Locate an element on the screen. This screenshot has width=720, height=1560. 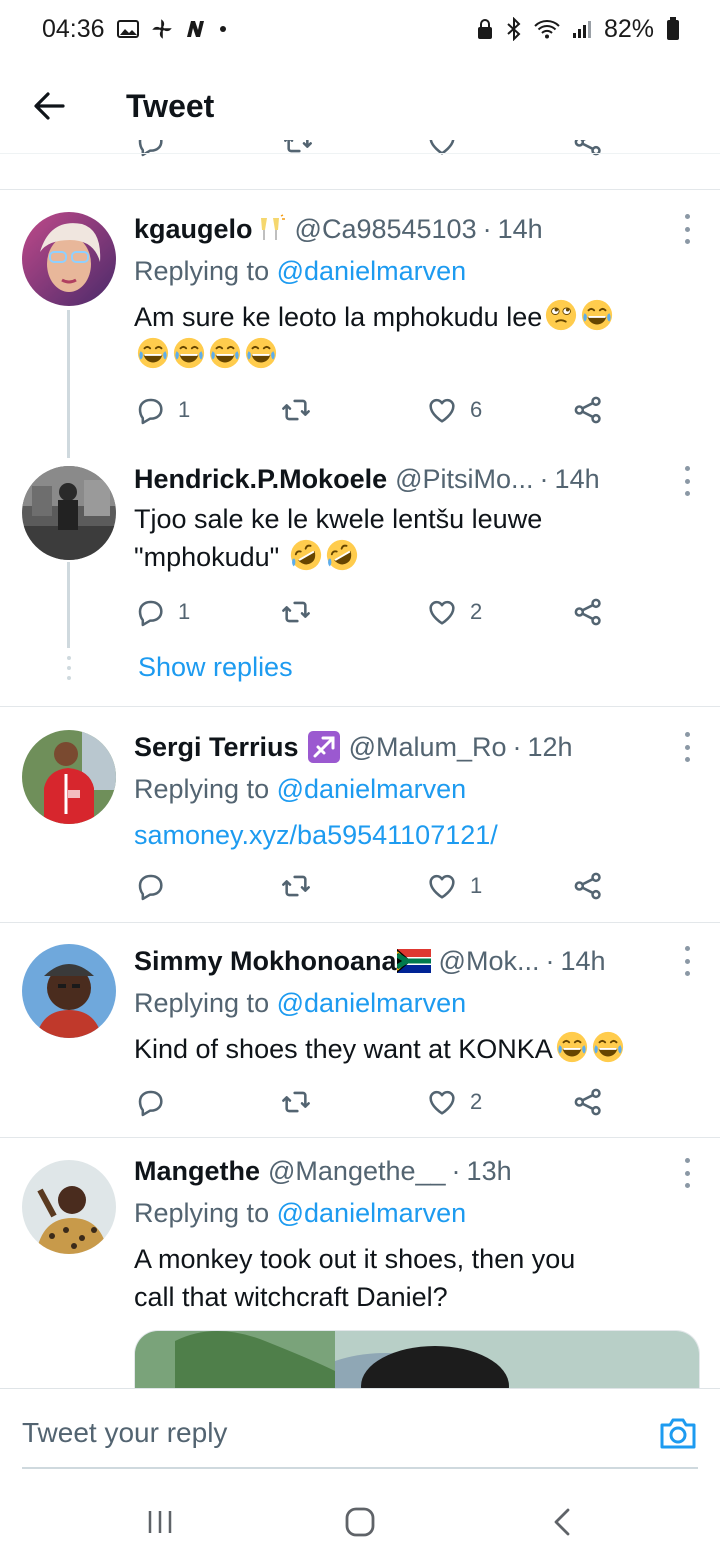
tweet-header: Mangethe @Mangethe__ · 13h is located at coordinates (397, 1171).